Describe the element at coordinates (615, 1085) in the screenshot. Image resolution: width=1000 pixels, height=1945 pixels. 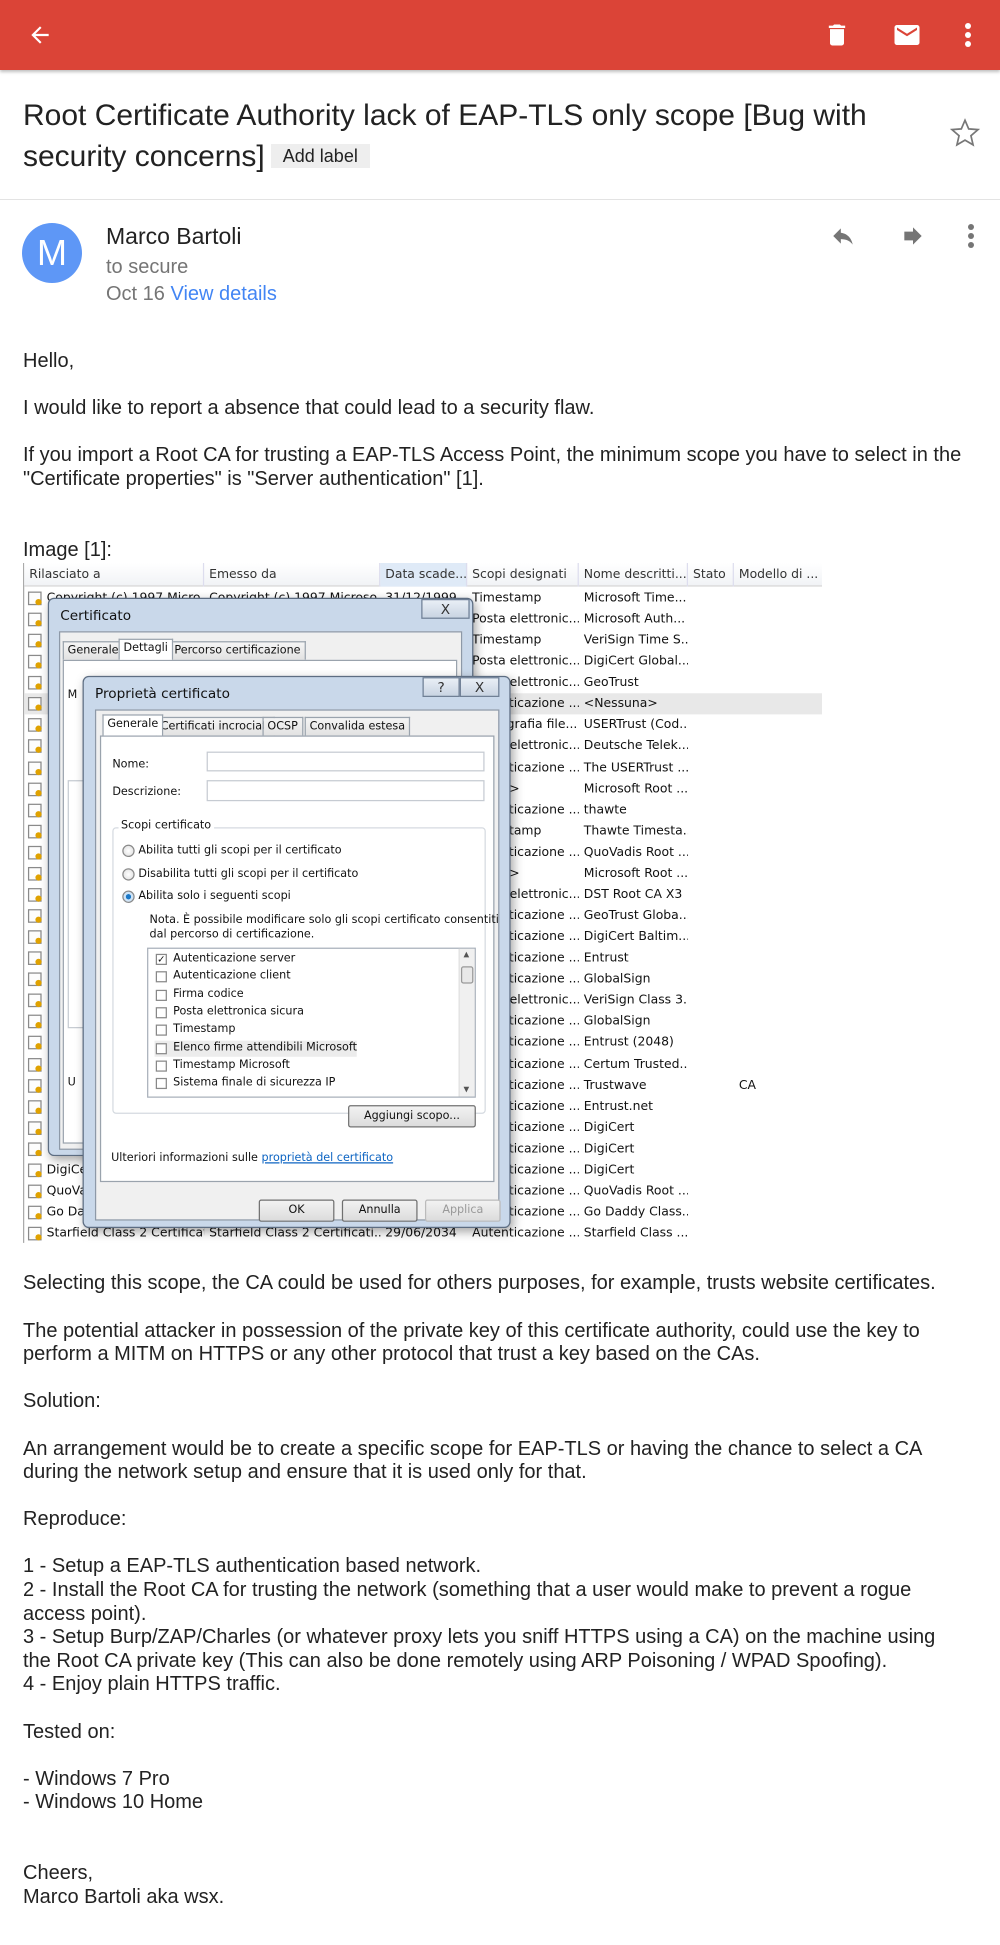
I see `cell-friendly-name: Trustwave` at that location.